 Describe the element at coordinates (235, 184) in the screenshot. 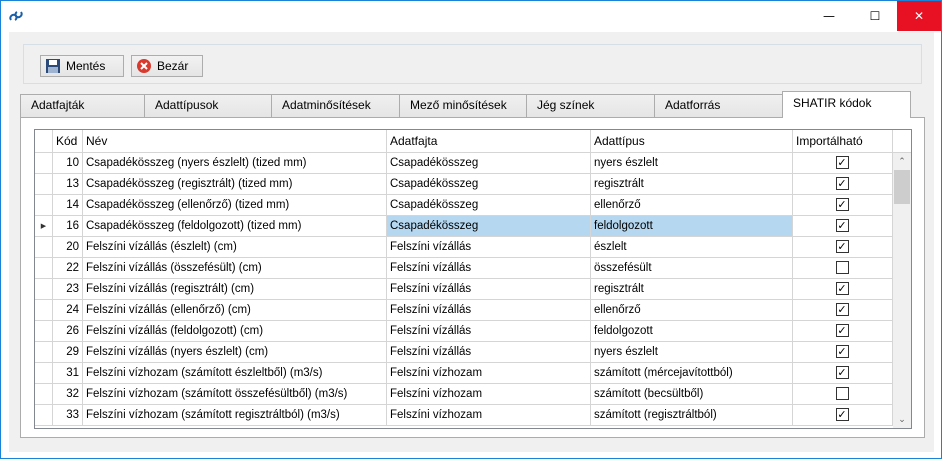

I see `cell-nev: Csapadékösszeg (regisztrált) (tized mm)` at that location.